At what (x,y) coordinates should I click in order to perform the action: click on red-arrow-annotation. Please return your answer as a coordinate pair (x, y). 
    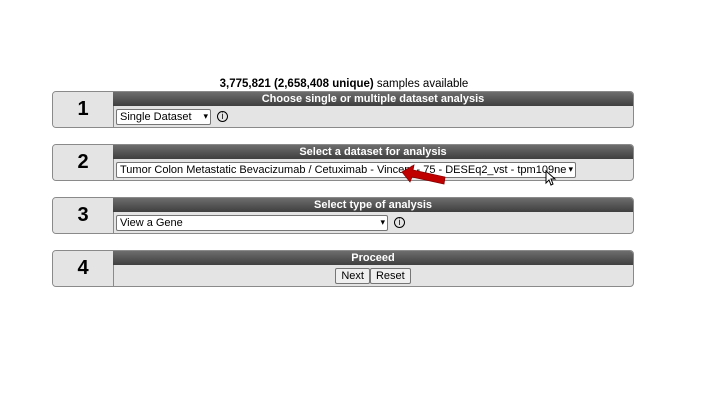
    Looking at the image, I should click on (423, 174).